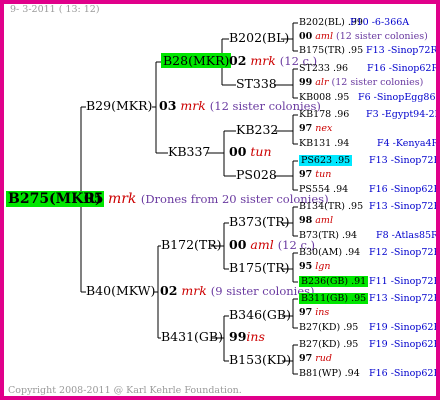 The image size is (440, 400). I want to click on gen2-queen: B28(MKR), so click(196, 60).